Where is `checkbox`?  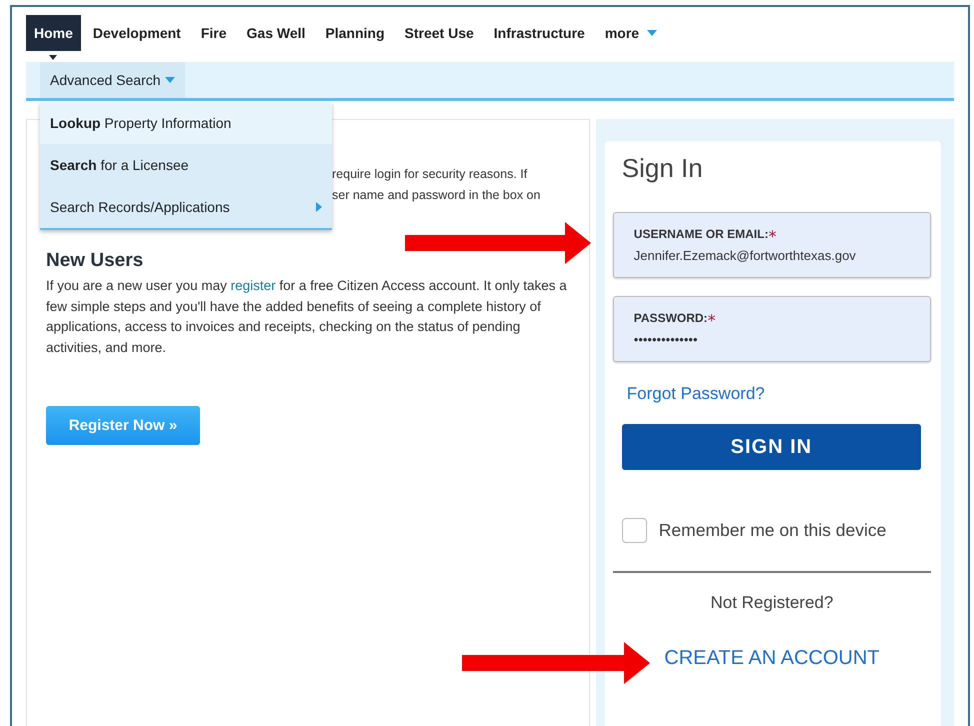 checkbox is located at coordinates (634, 530).